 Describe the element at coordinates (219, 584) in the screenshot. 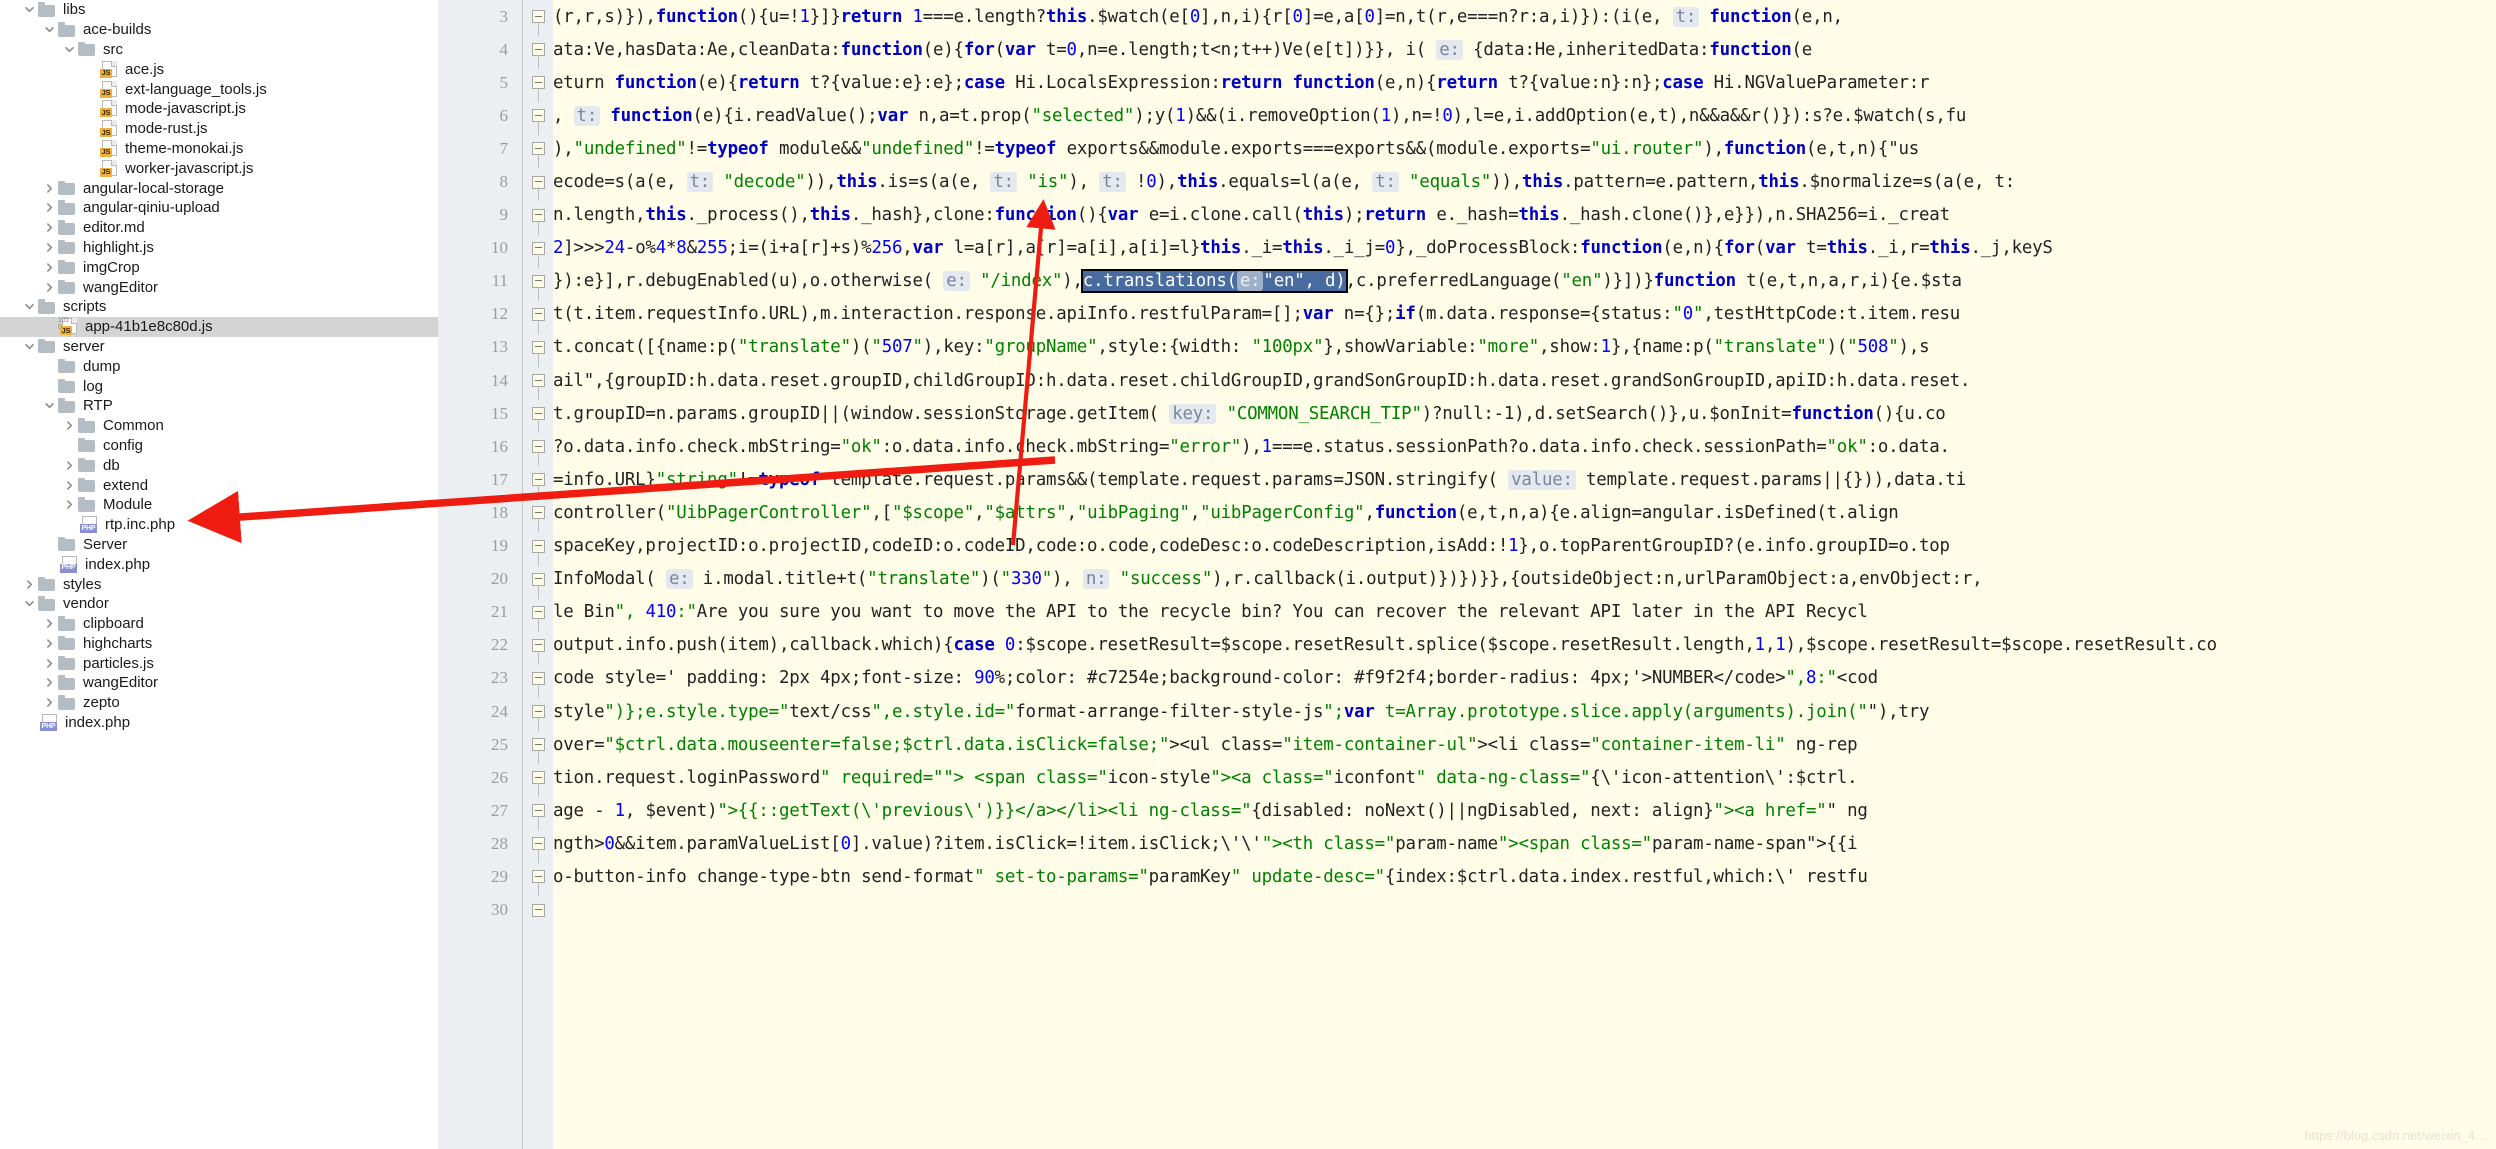

I see `tree-item-styles: styles` at that location.